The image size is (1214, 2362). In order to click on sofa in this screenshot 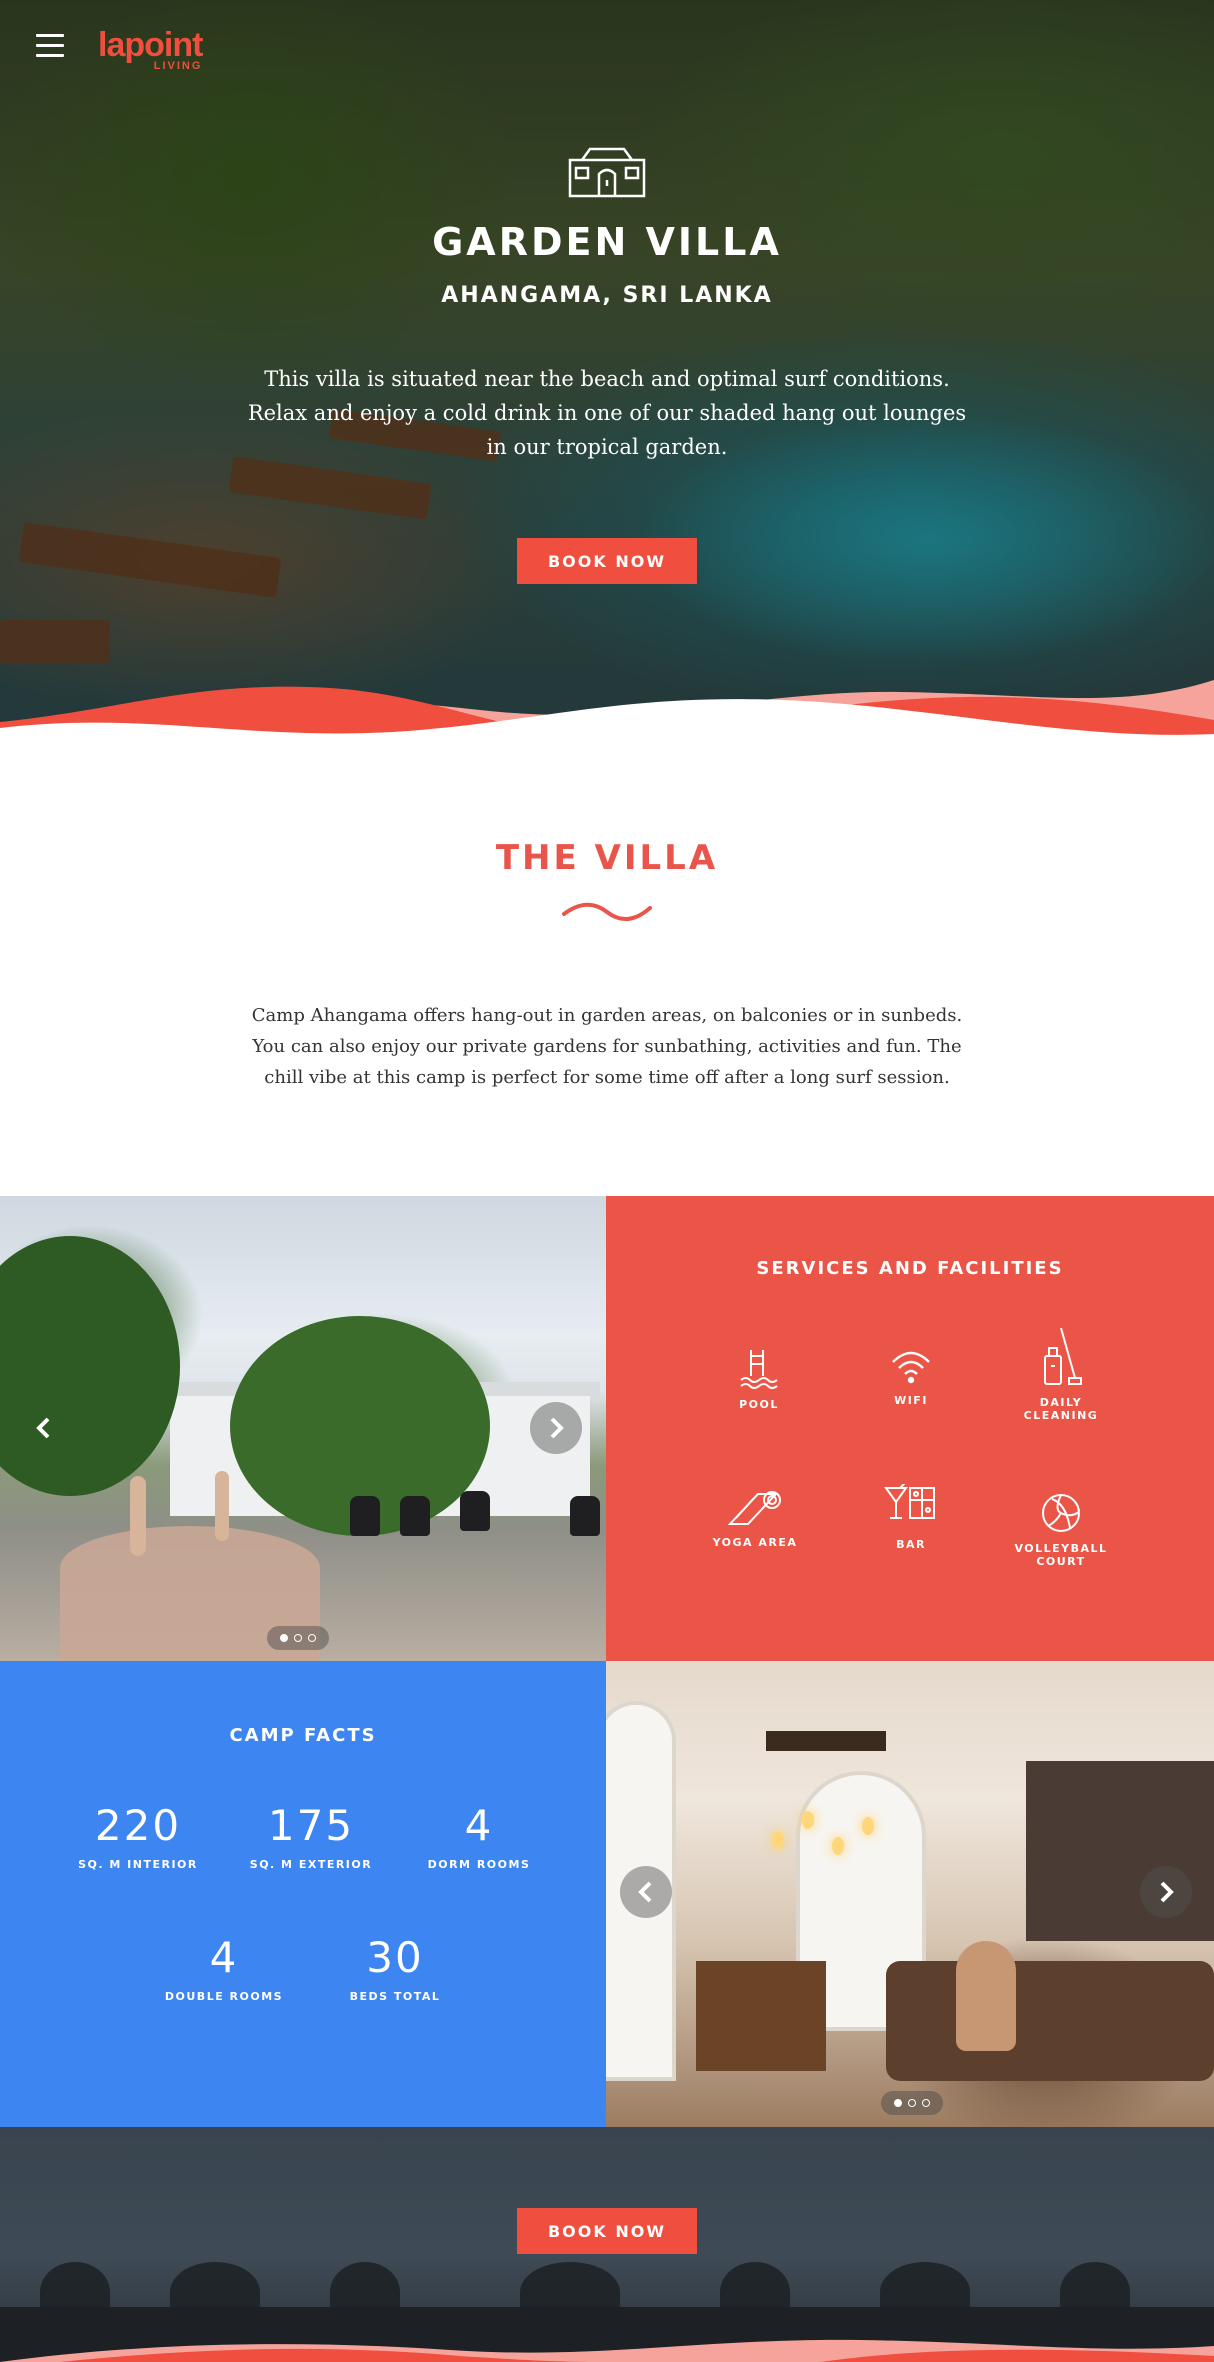, I will do `click(1050, 2021)`.